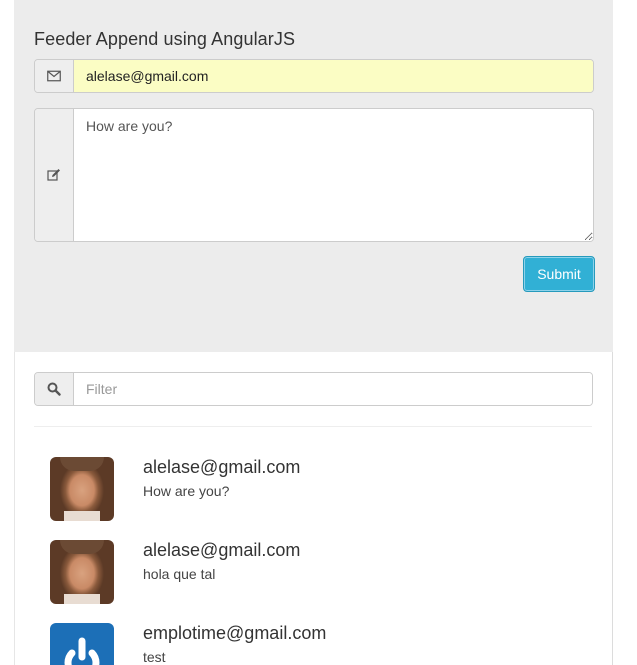 The width and height of the screenshot is (637, 665). What do you see at coordinates (235, 633) in the screenshot?
I see `item-email: emplotime@gmail.com` at bounding box center [235, 633].